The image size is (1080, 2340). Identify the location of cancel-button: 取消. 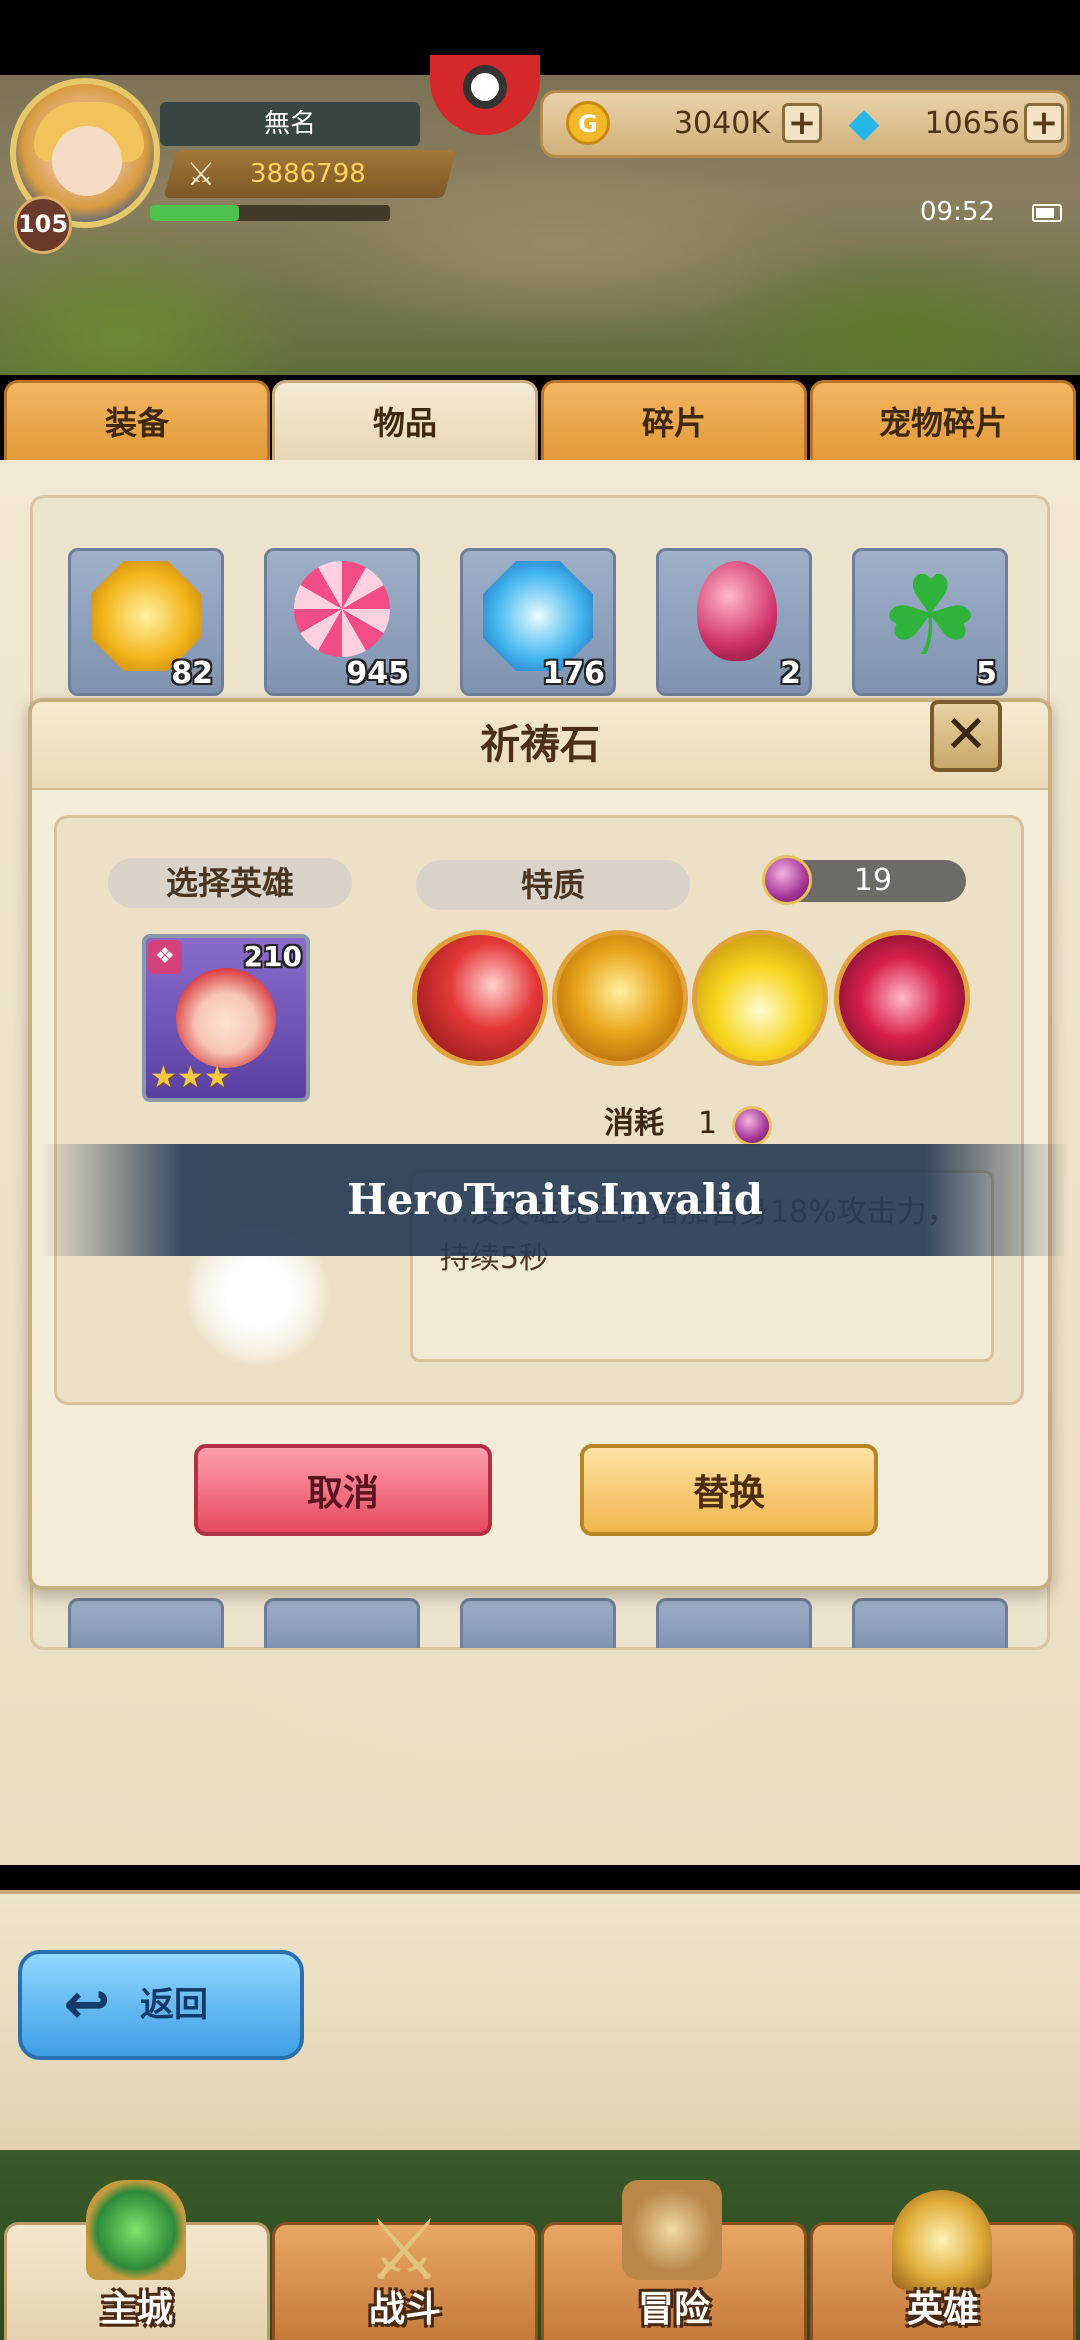
(343, 1490).